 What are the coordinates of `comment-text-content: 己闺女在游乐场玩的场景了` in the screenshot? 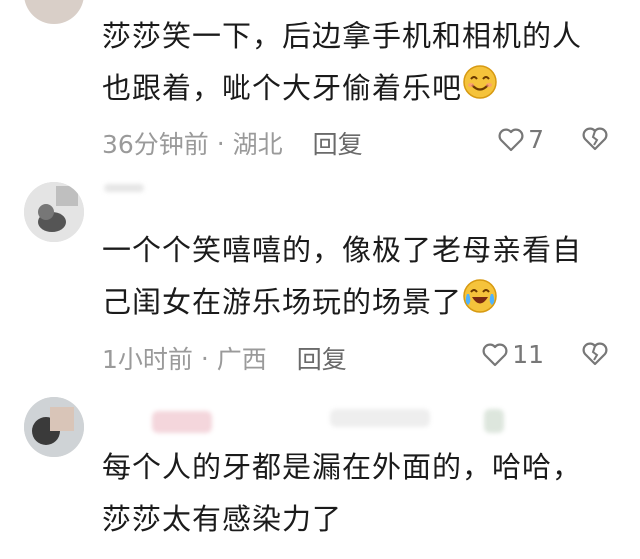 It's located at (282, 302).